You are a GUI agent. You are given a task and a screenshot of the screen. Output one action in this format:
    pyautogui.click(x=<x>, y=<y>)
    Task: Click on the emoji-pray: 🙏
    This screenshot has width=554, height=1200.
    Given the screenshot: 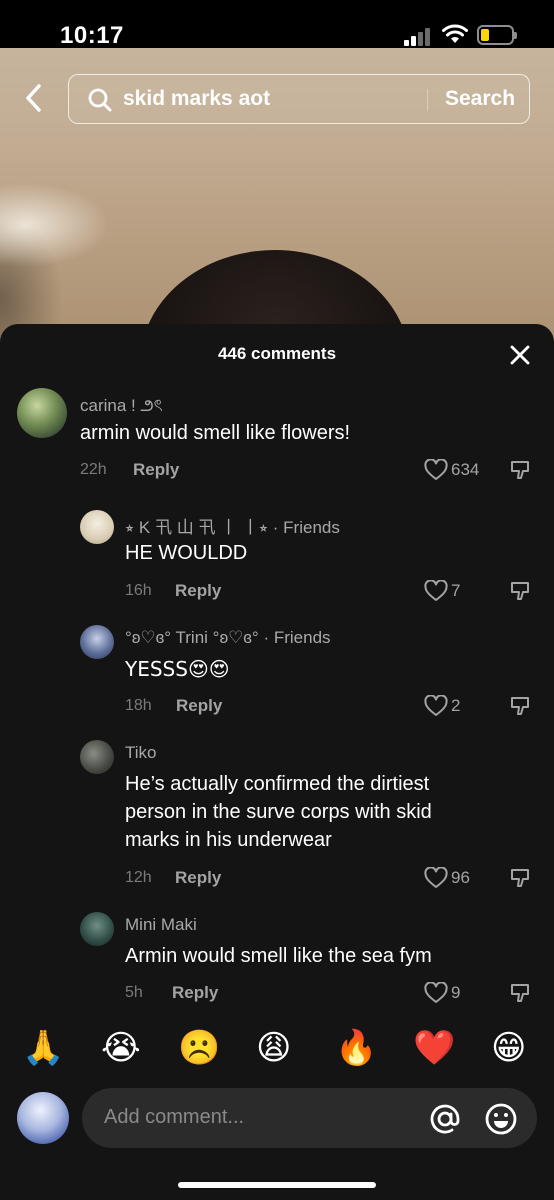 What is the action you would take?
    pyautogui.click(x=43, y=1048)
    